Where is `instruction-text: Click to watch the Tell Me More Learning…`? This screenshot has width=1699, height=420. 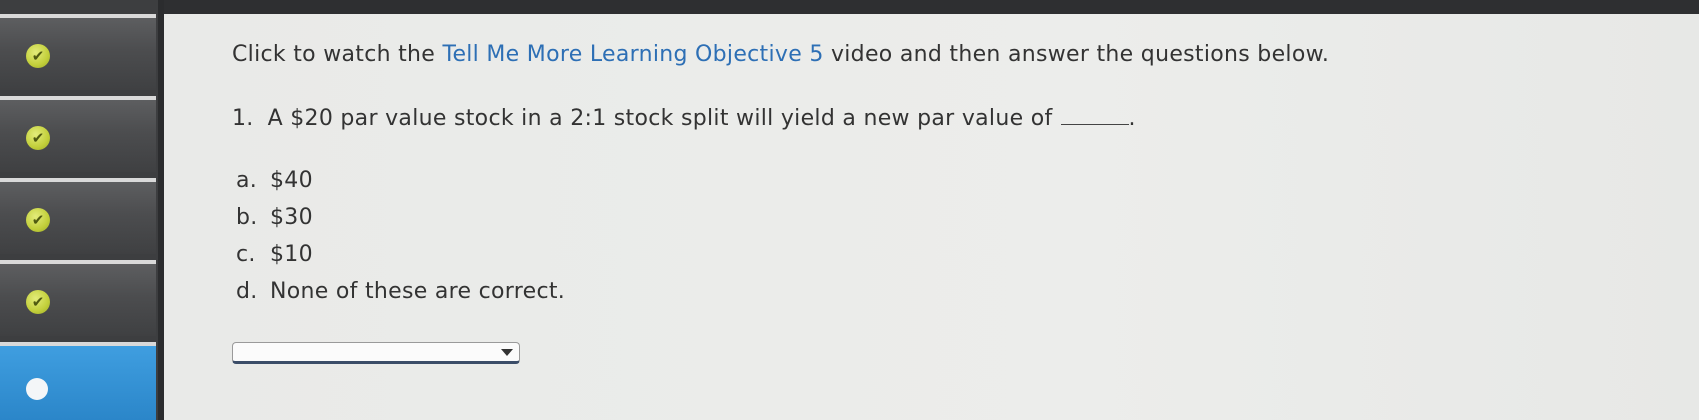 instruction-text: Click to watch the Tell Me More Learning… is located at coordinates (781, 54).